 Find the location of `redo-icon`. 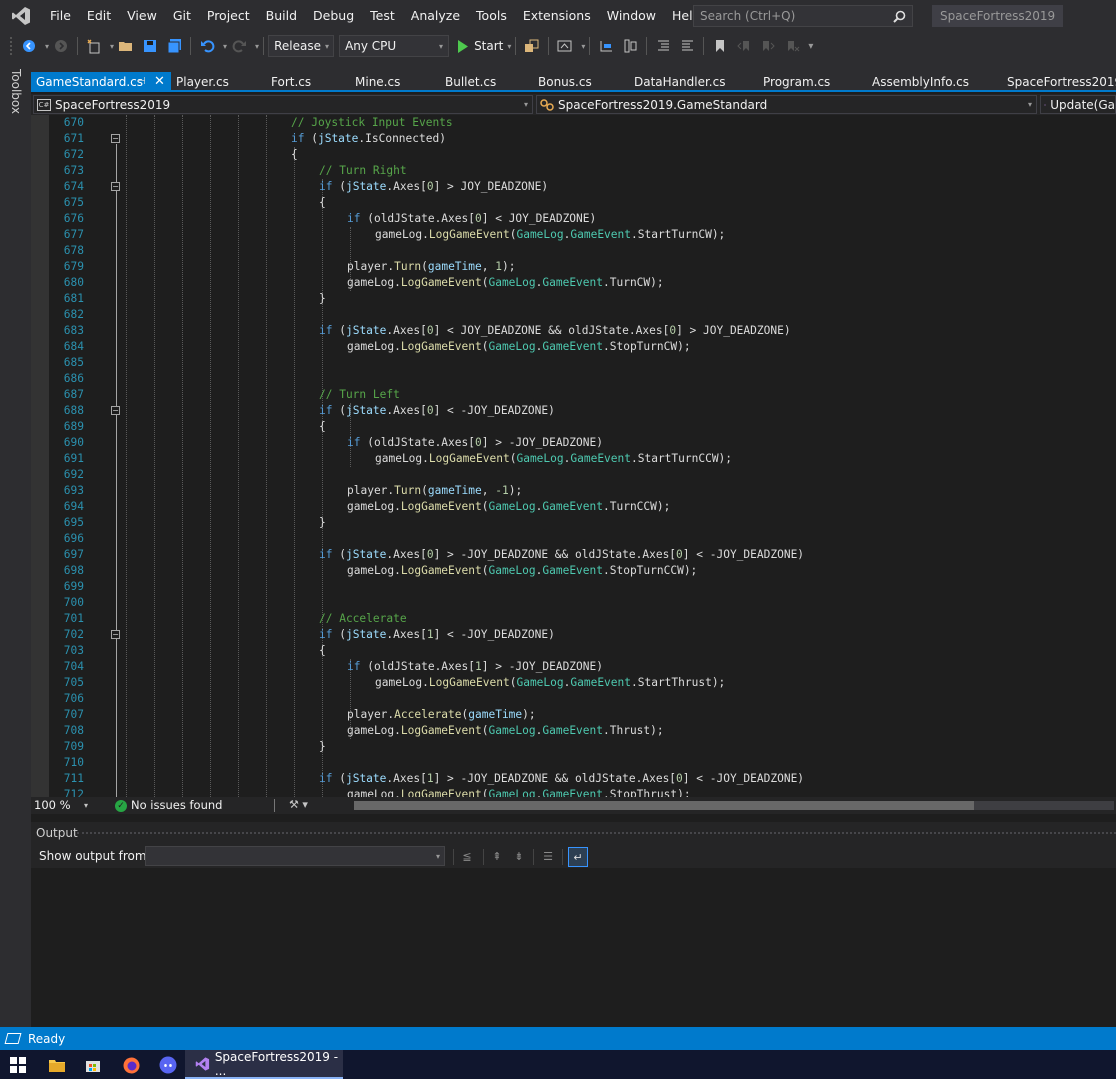

redo-icon is located at coordinates (239, 46).